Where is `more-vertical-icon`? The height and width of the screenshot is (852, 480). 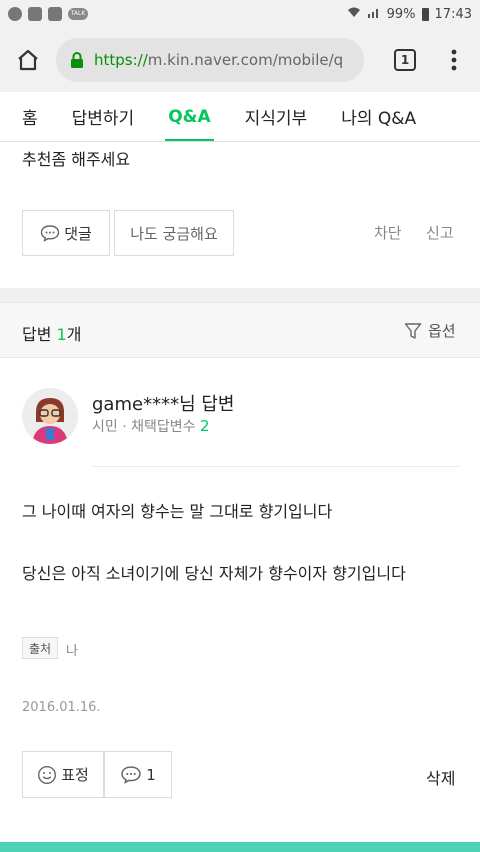 more-vertical-icon is located at coordinates (454, 60).